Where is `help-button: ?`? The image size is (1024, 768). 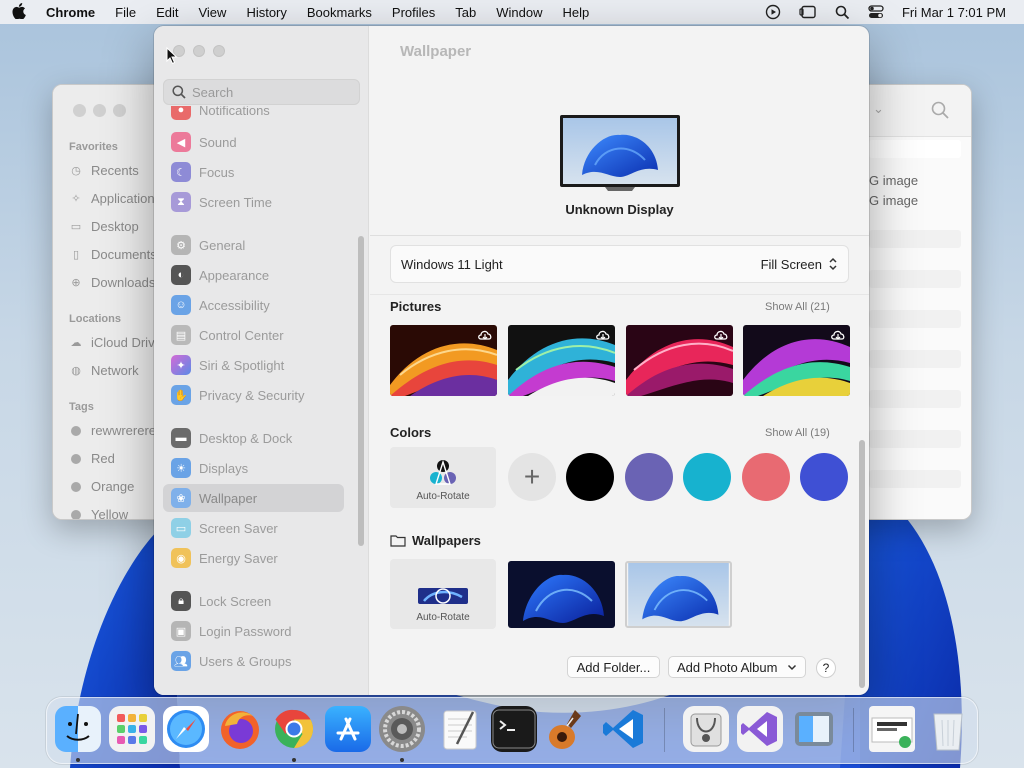
help-button: ? is located at coordinates (826, 668).